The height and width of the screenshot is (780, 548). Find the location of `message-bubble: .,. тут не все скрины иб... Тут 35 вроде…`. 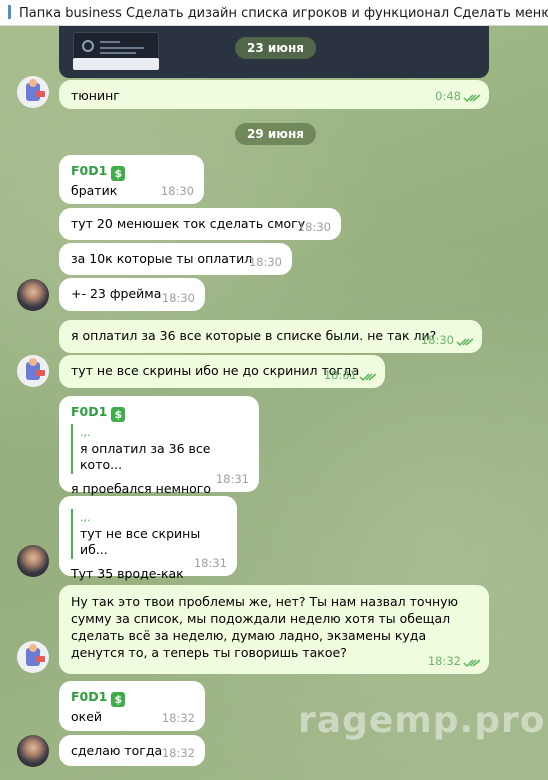

message-bubble: .,. тут не все скрины иб... Тут 35 вроде… is located at coordinates (148, 538).